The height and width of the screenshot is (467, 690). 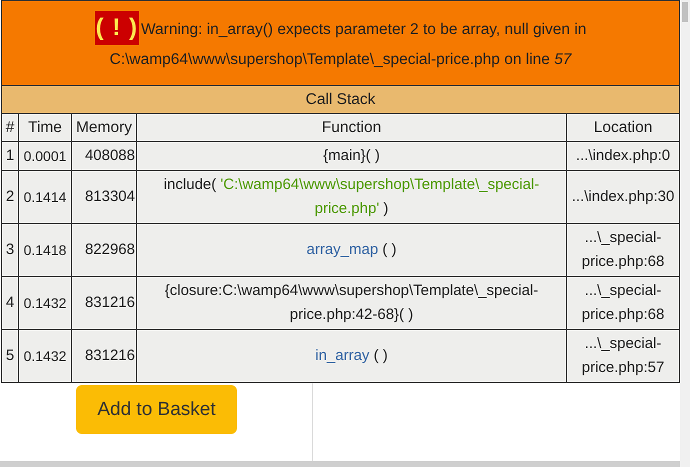 I want to click on table-cell: ...\index.php:30, so click(x=623, y=197).